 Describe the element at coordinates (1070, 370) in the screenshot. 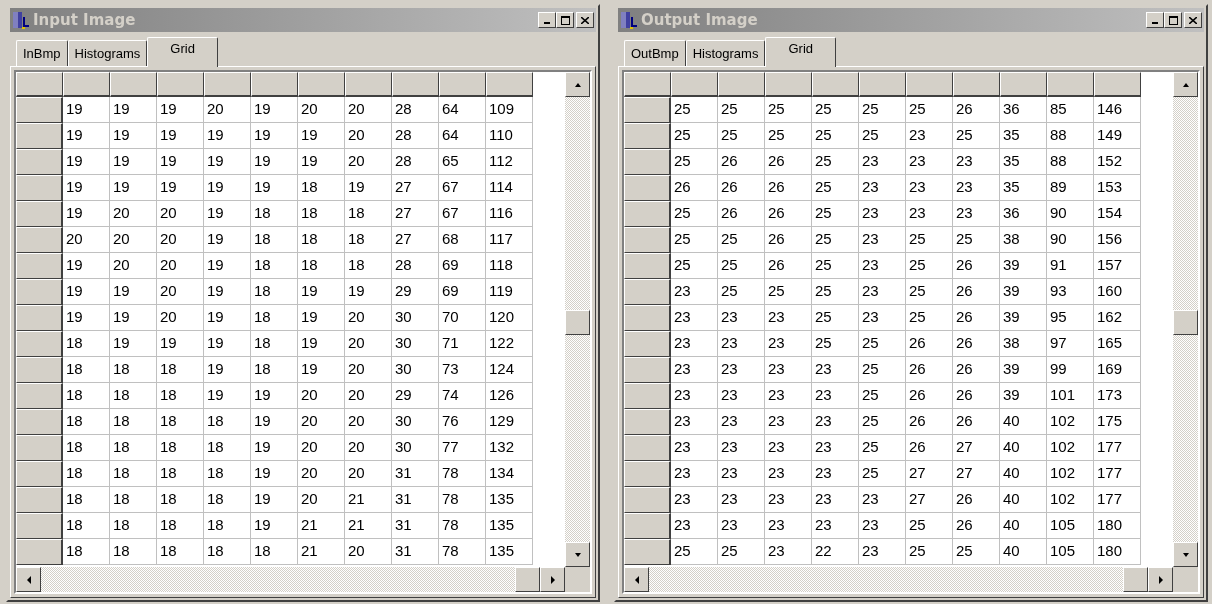

I see `table-cell: 99` at that location.